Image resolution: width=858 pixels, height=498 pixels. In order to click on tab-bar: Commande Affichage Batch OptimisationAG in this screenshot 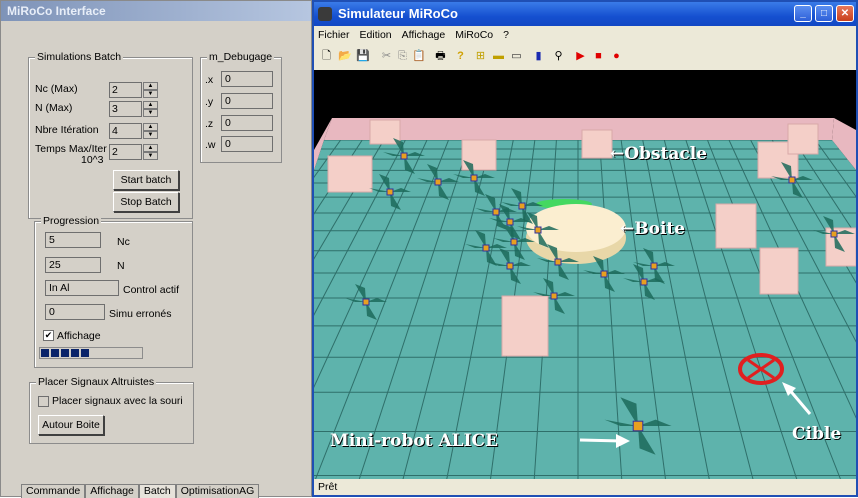, I will do `click(140, 491)`.